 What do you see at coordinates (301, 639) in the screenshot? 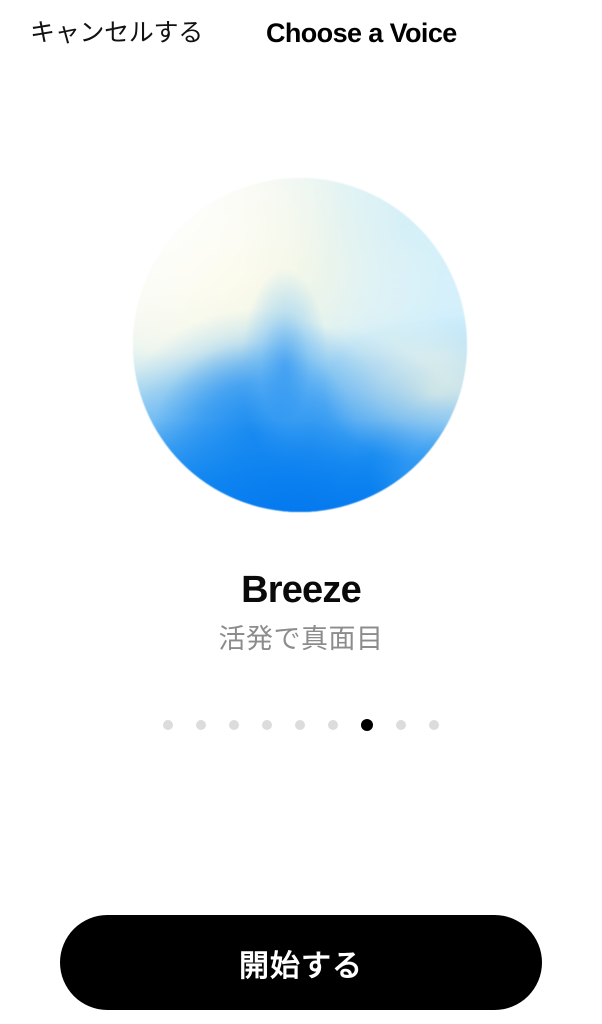
I see `voice-description: 活発で真面目` at bounding box center [301, 639].